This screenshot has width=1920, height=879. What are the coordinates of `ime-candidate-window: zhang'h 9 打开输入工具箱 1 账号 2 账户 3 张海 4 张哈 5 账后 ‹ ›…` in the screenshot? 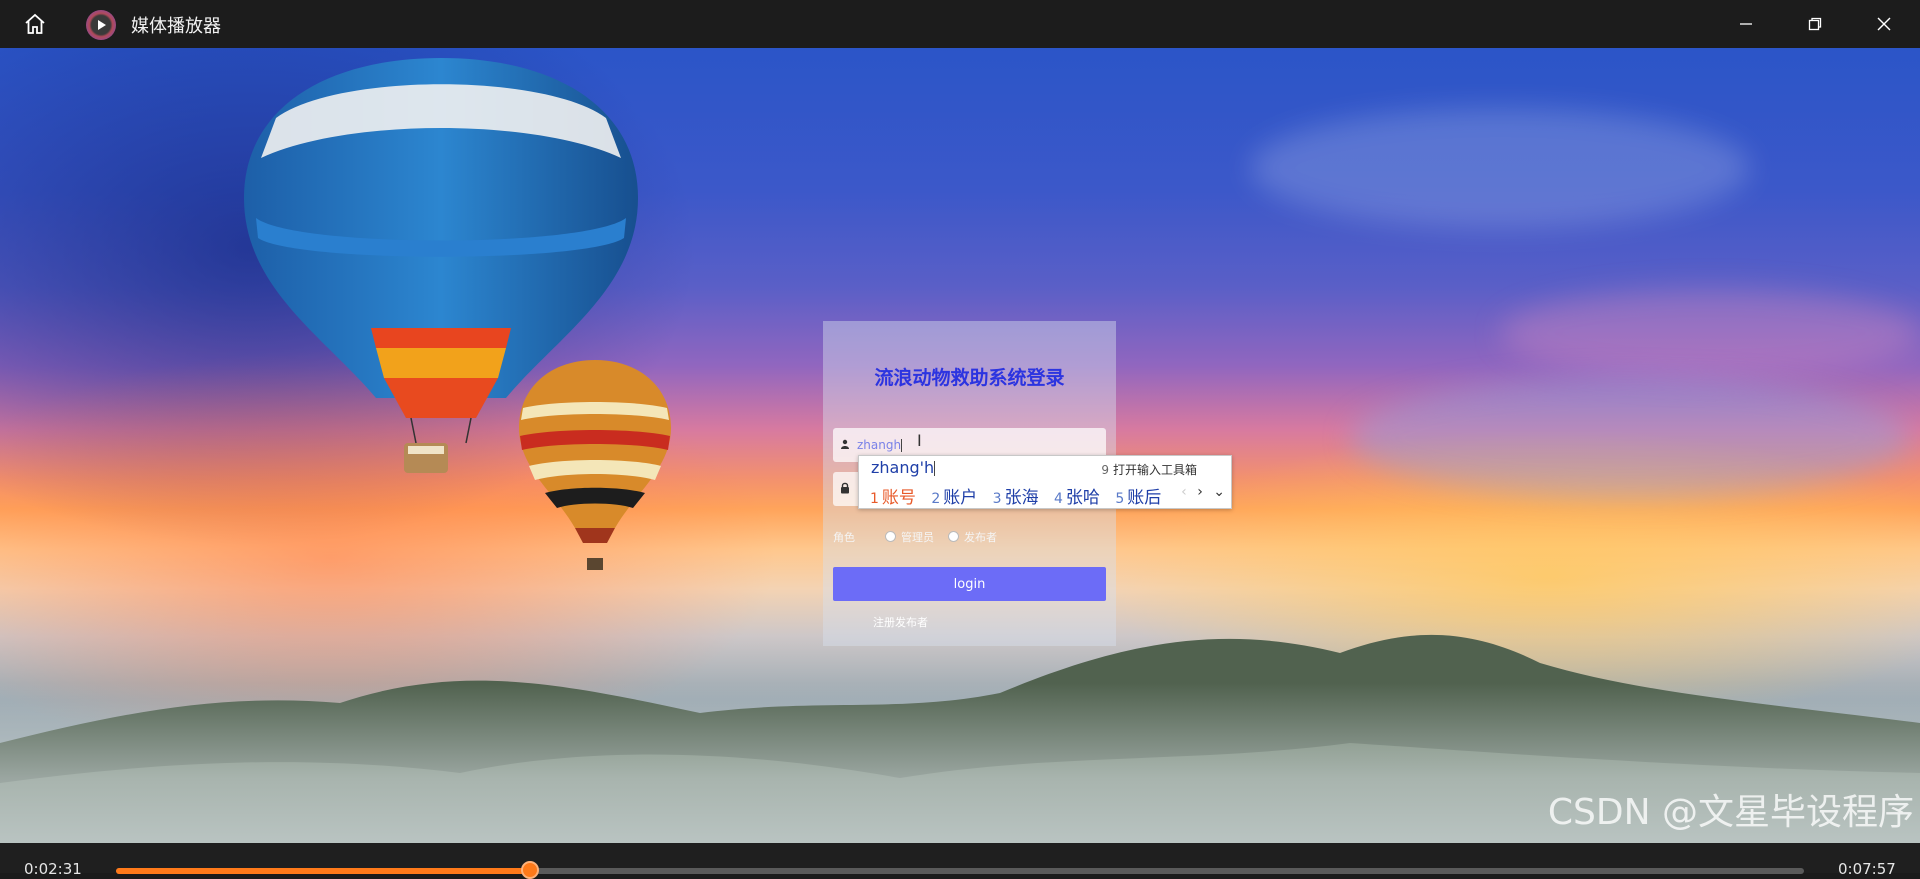 It's located at (1045, 482).